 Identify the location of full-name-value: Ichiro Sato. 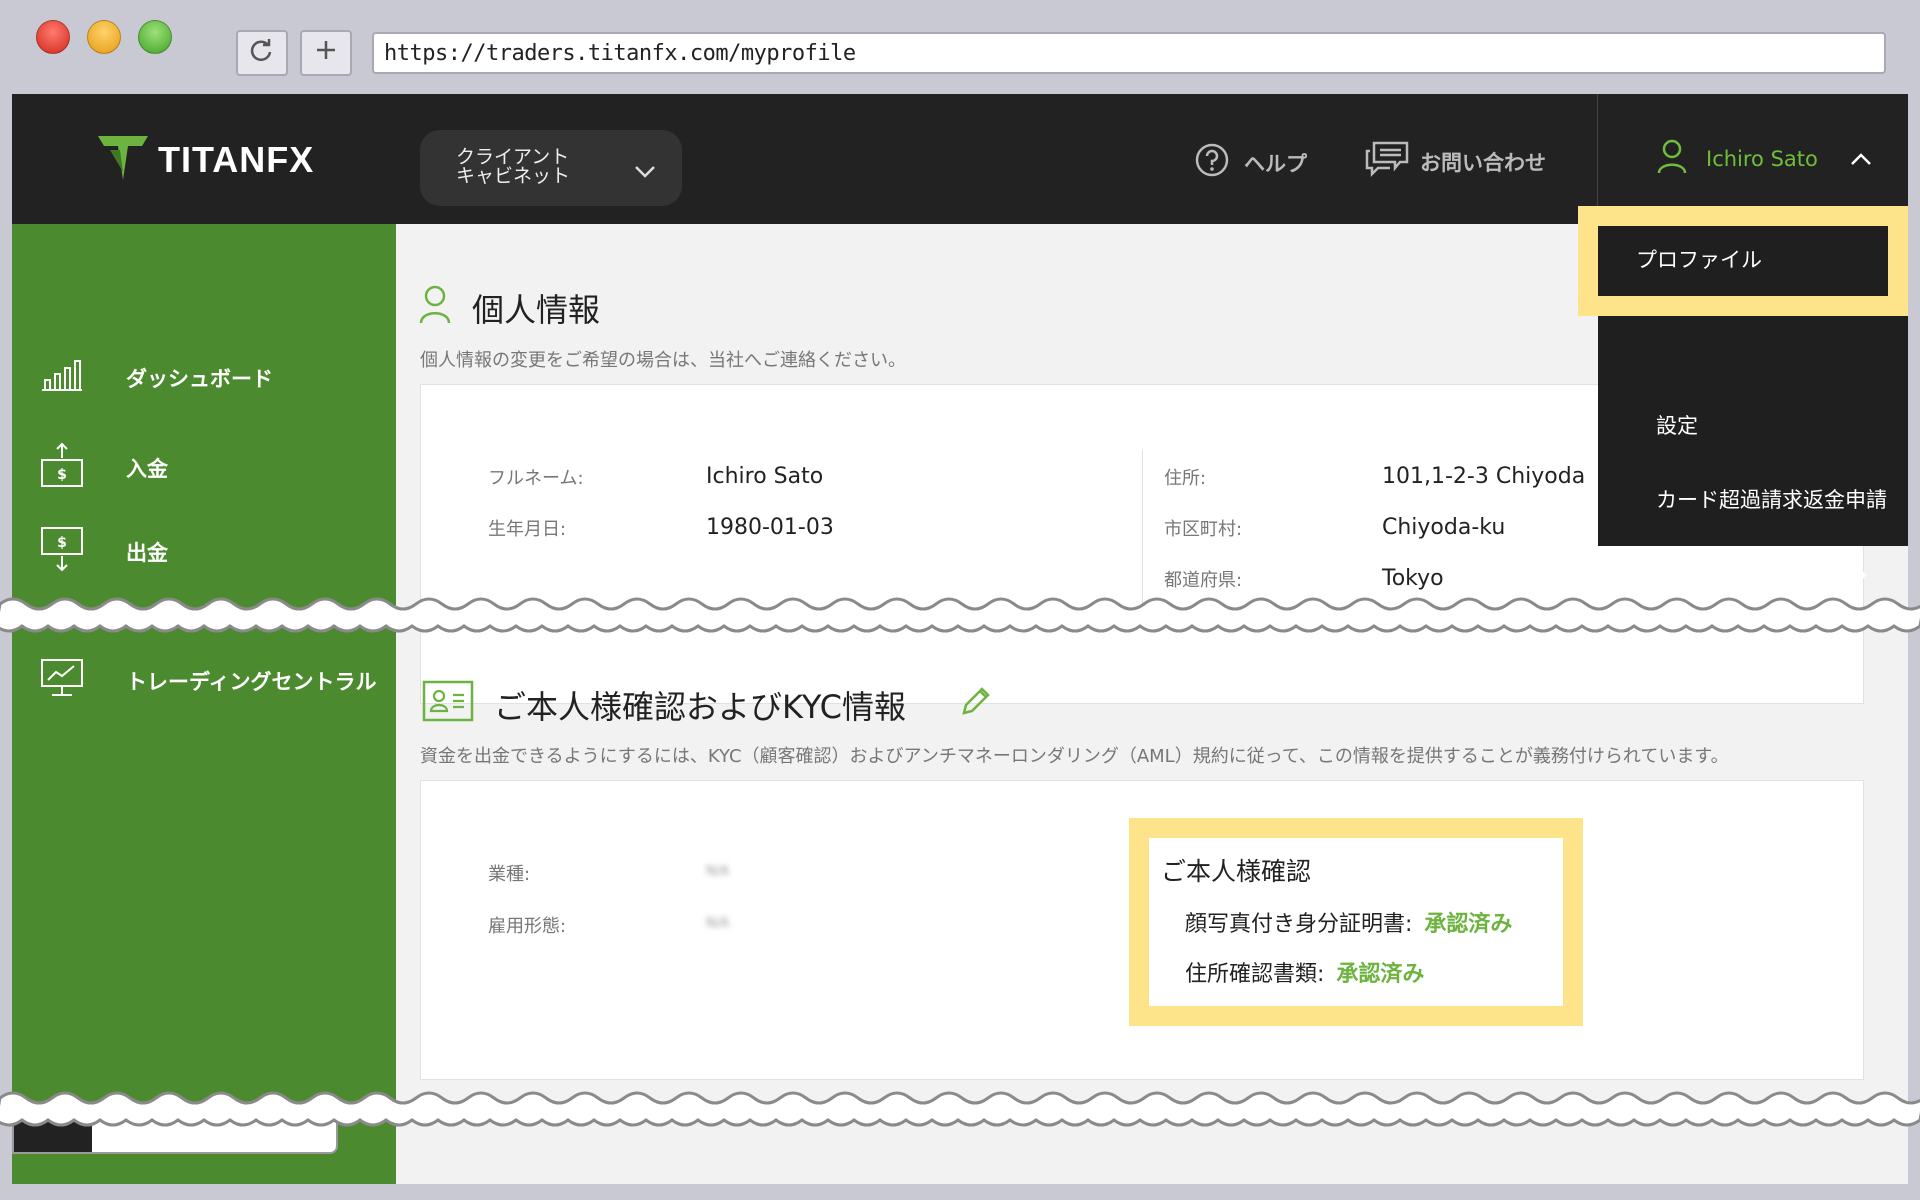
(765, 476).